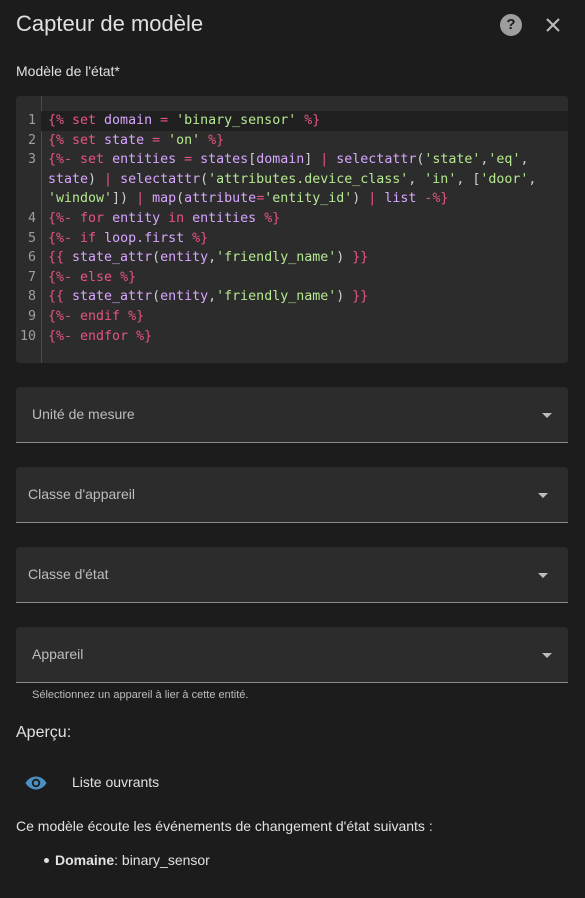  I want to click on line-number: 10, so click(27, 336).